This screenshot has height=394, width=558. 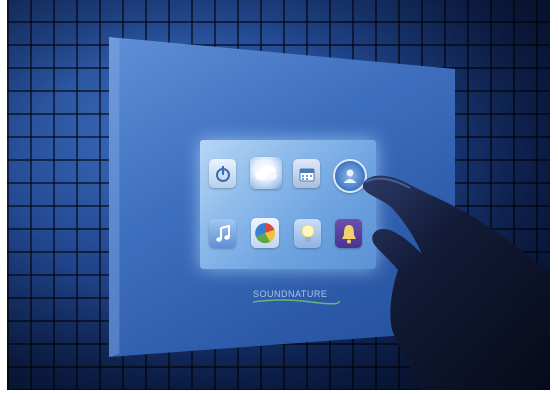 I want to click on calendar-icon, so click(x=306, y=173).